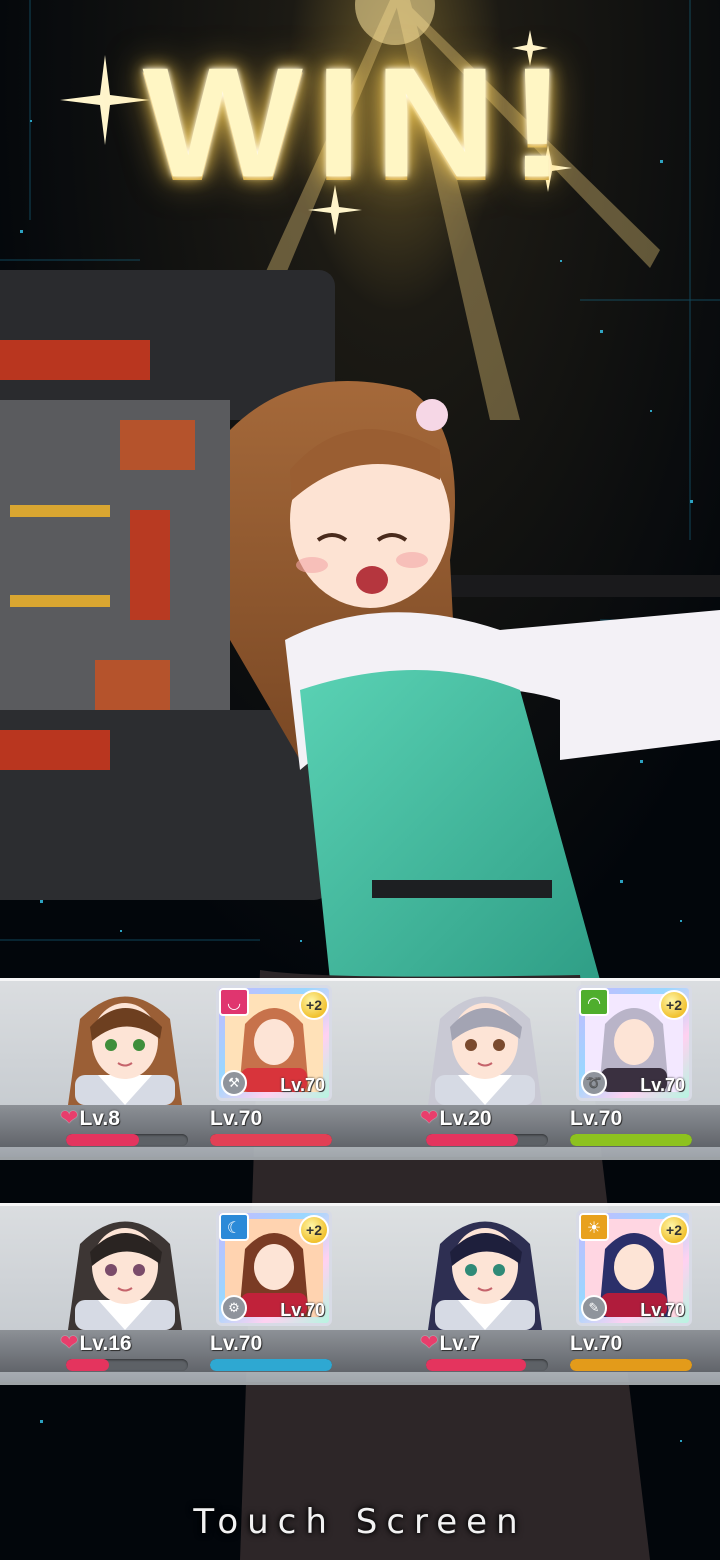 The width and height of the screenshot is (720, 1560). Describe the element at coordinates (105, 1343) in the screenshot. I see `bond-level-text: Lv.16` at that location.